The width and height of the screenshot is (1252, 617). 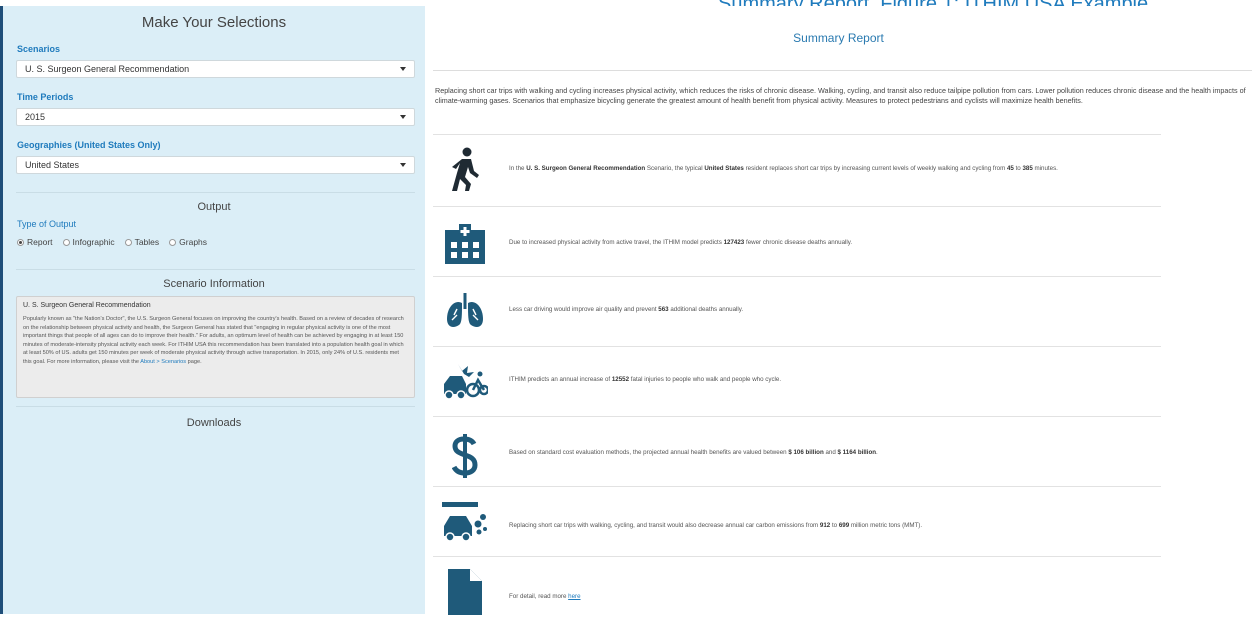 What do you see at coordinates (857, 452) in the screenshot?
I see `row-value: $ 1164 billion` at bounding box center [857, 452].